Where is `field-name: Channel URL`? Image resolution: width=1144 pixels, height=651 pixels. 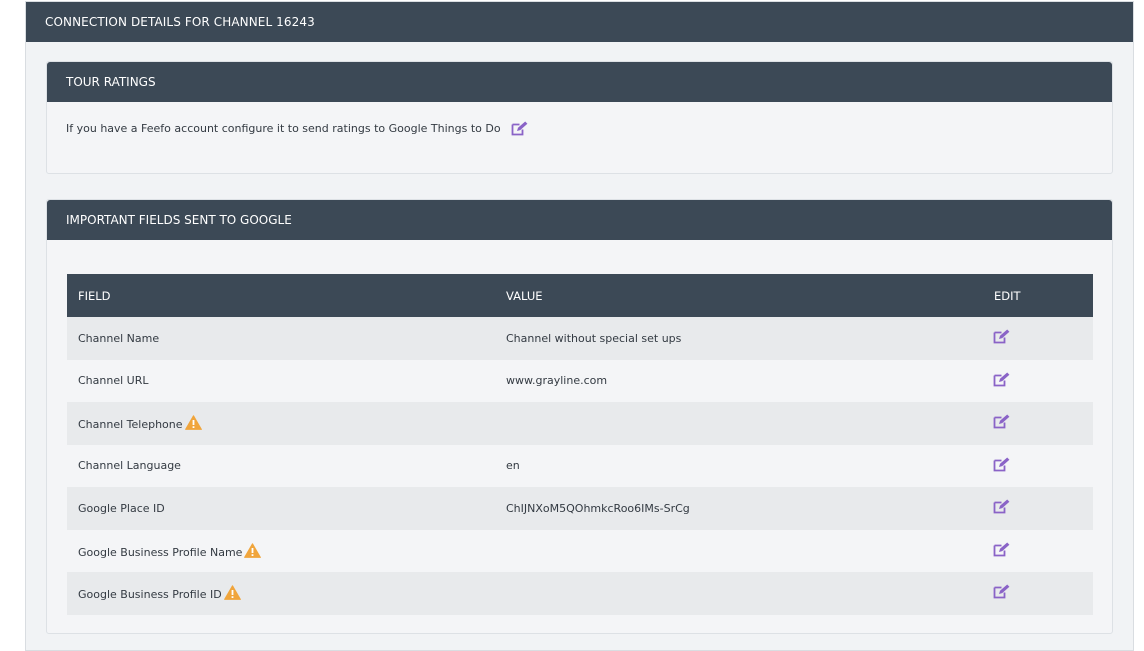 field-name: Channel URL is located at coordinates (113, 381).